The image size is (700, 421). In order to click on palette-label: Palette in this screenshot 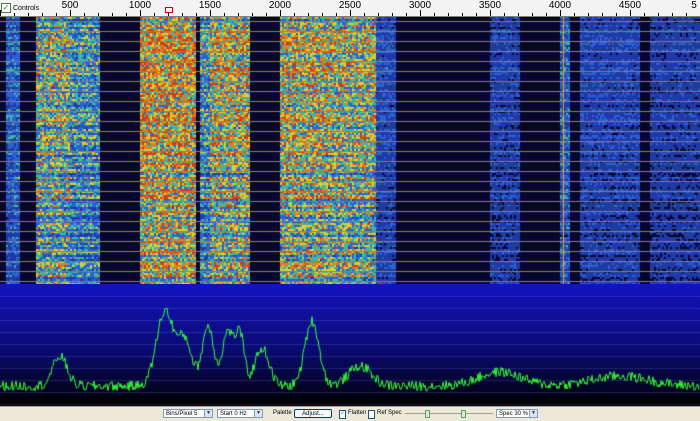, I will do `click(282, 413)`.